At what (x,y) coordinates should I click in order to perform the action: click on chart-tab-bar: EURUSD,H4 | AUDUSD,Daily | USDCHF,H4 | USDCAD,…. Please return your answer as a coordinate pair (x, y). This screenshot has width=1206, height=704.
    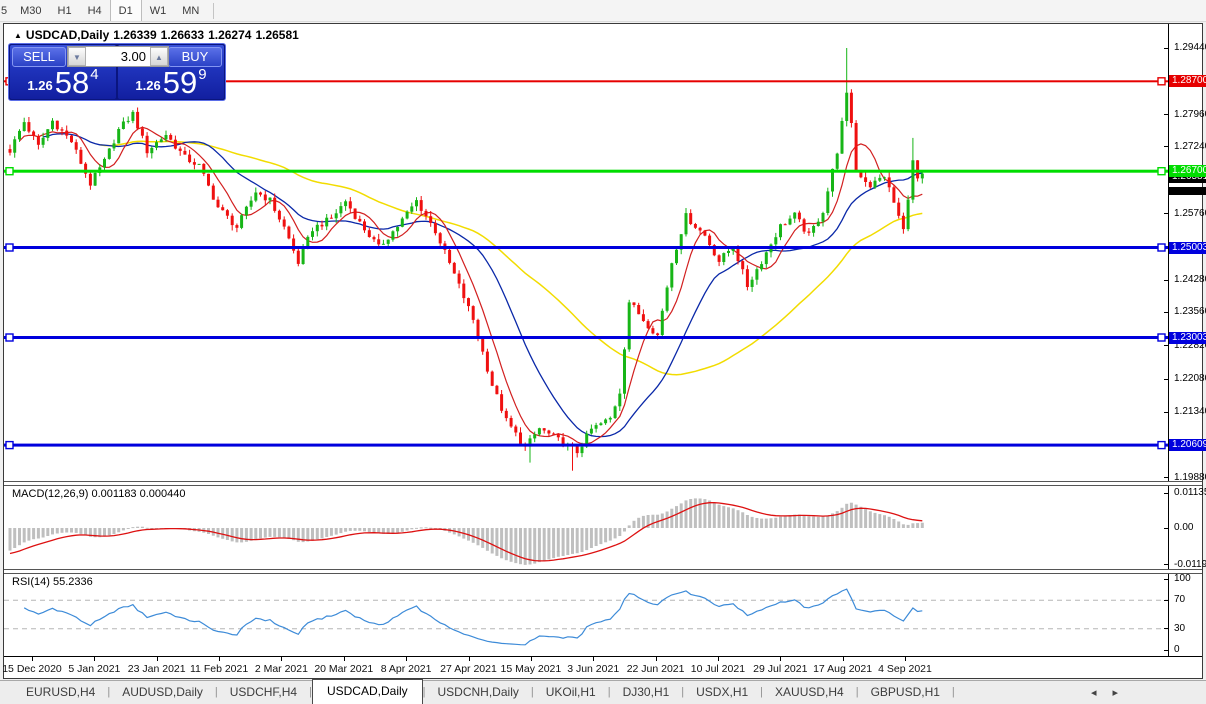
    Looking at the image, I should click on (603, 691).